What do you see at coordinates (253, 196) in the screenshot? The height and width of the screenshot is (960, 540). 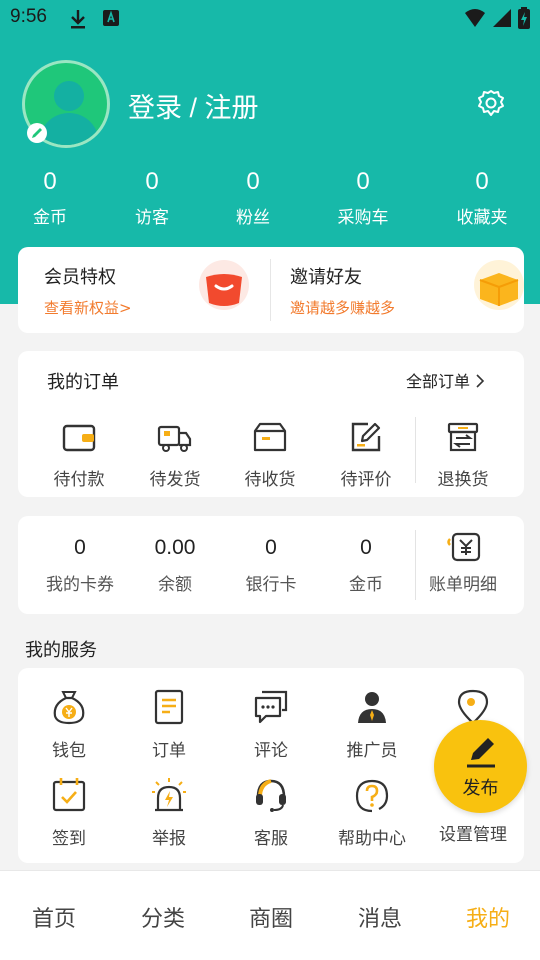 I see `stat-fans: 0 粉丝` at bounding box center [253, 196].